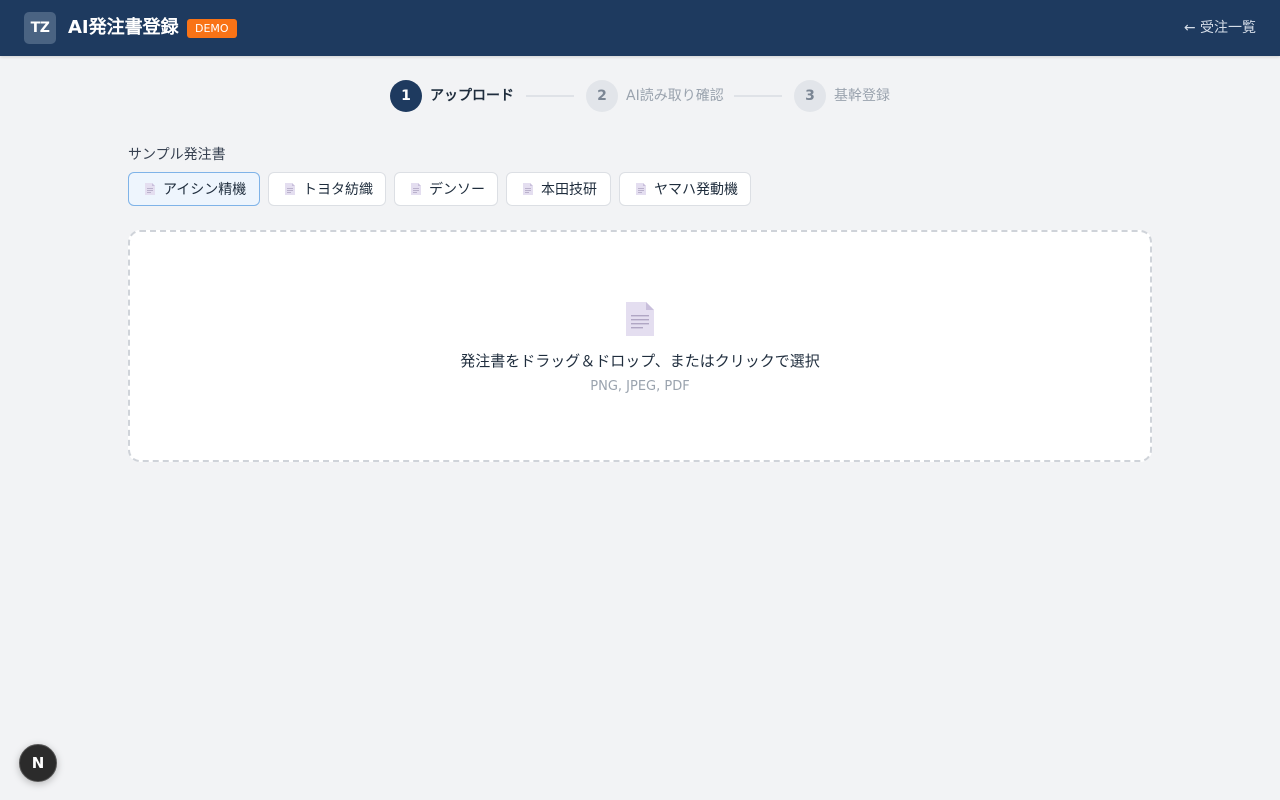  What do you see at coordinates (205, 190) in the screenshot?
I see `sample-button-label: アイシン精機` at bounding box center [205, 190].